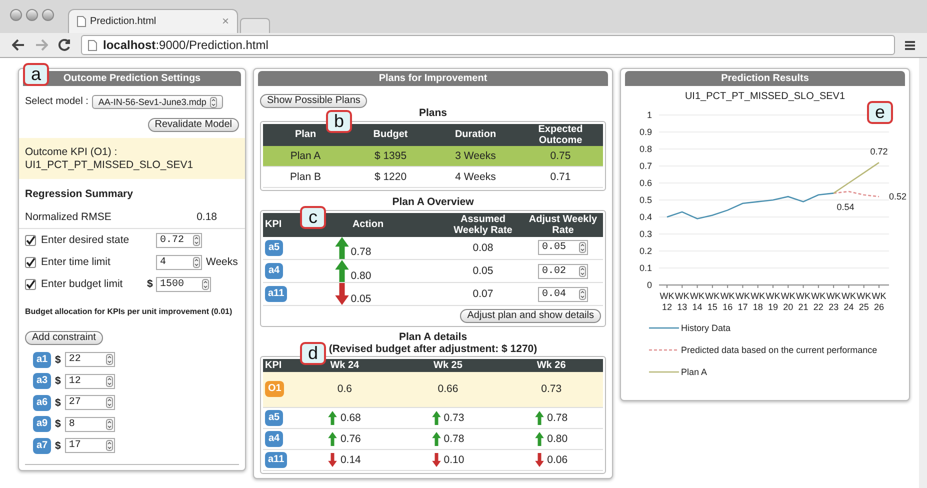 Image resolution: width=927 pixels, height=488 pixels. I want to click on browser-tab: Prediction.html ×, so click(153, 21).